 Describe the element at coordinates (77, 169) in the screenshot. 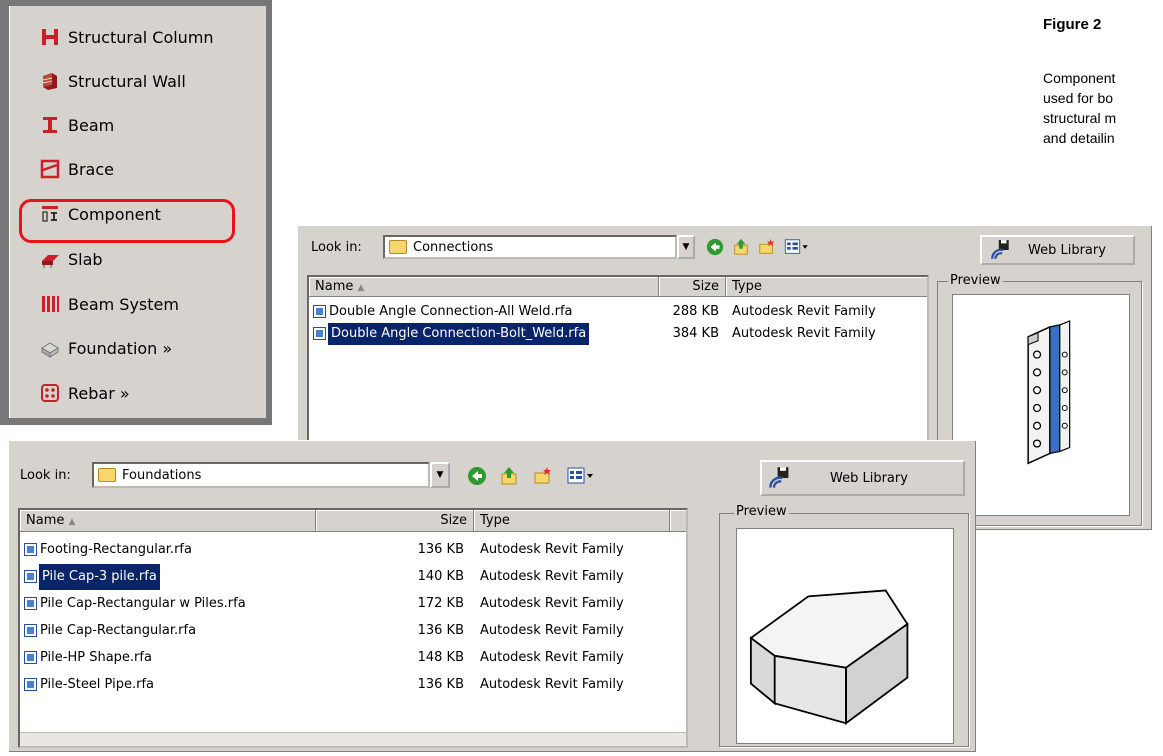

I see `design-bar-item-brace: Brace` at that location.